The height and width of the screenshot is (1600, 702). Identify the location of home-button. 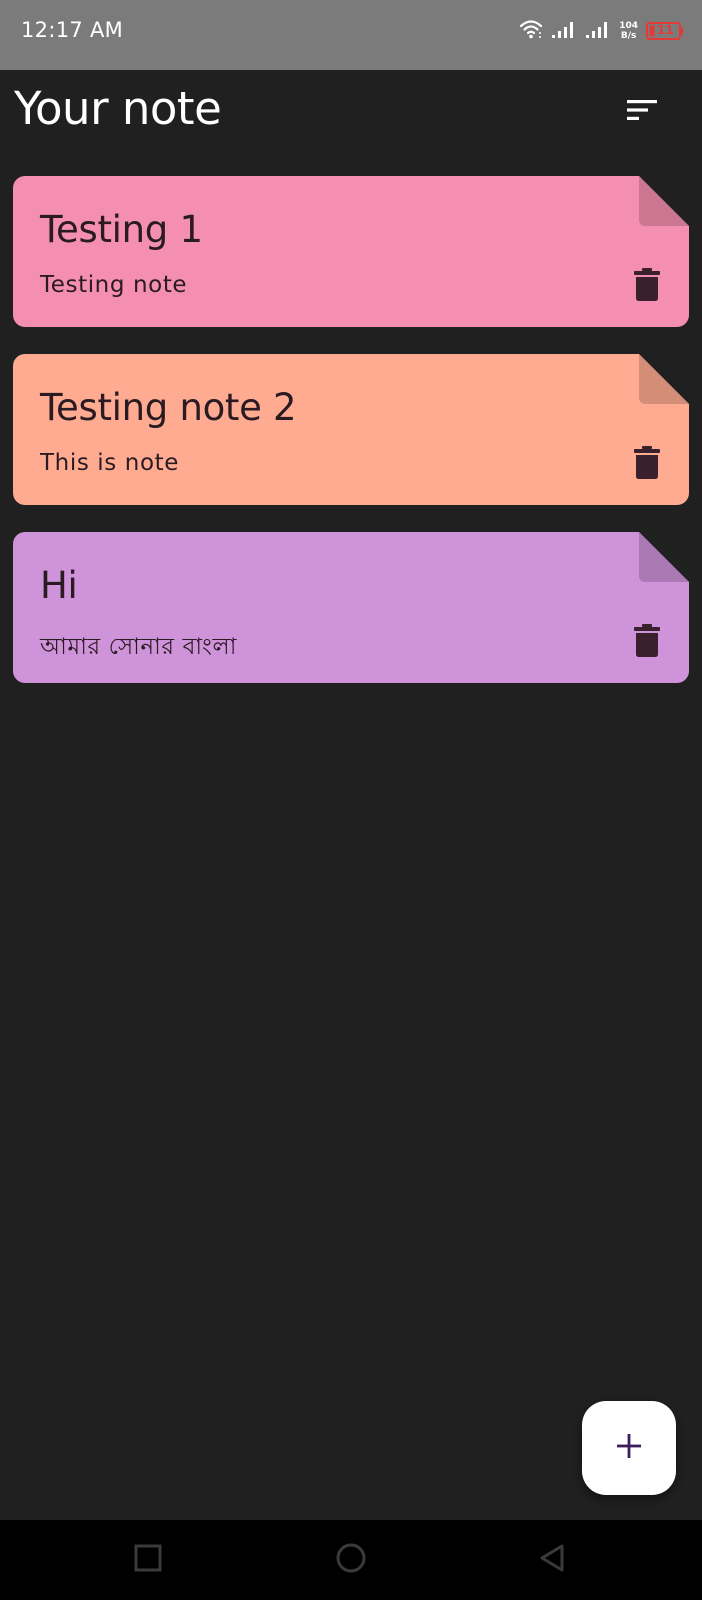
(351, 1560).